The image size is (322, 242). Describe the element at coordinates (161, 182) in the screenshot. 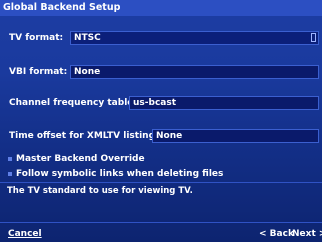

I see `help-divider-top` at that location.